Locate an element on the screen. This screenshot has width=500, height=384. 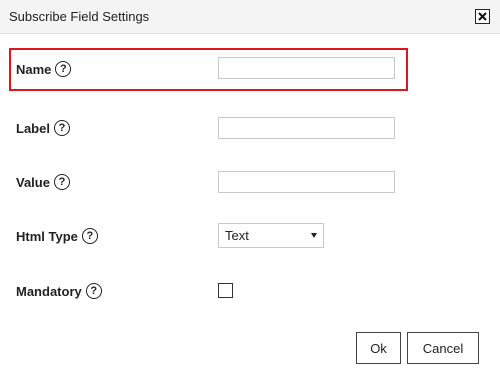
label-field-label: Label ? is located at coordinates (43, 128).